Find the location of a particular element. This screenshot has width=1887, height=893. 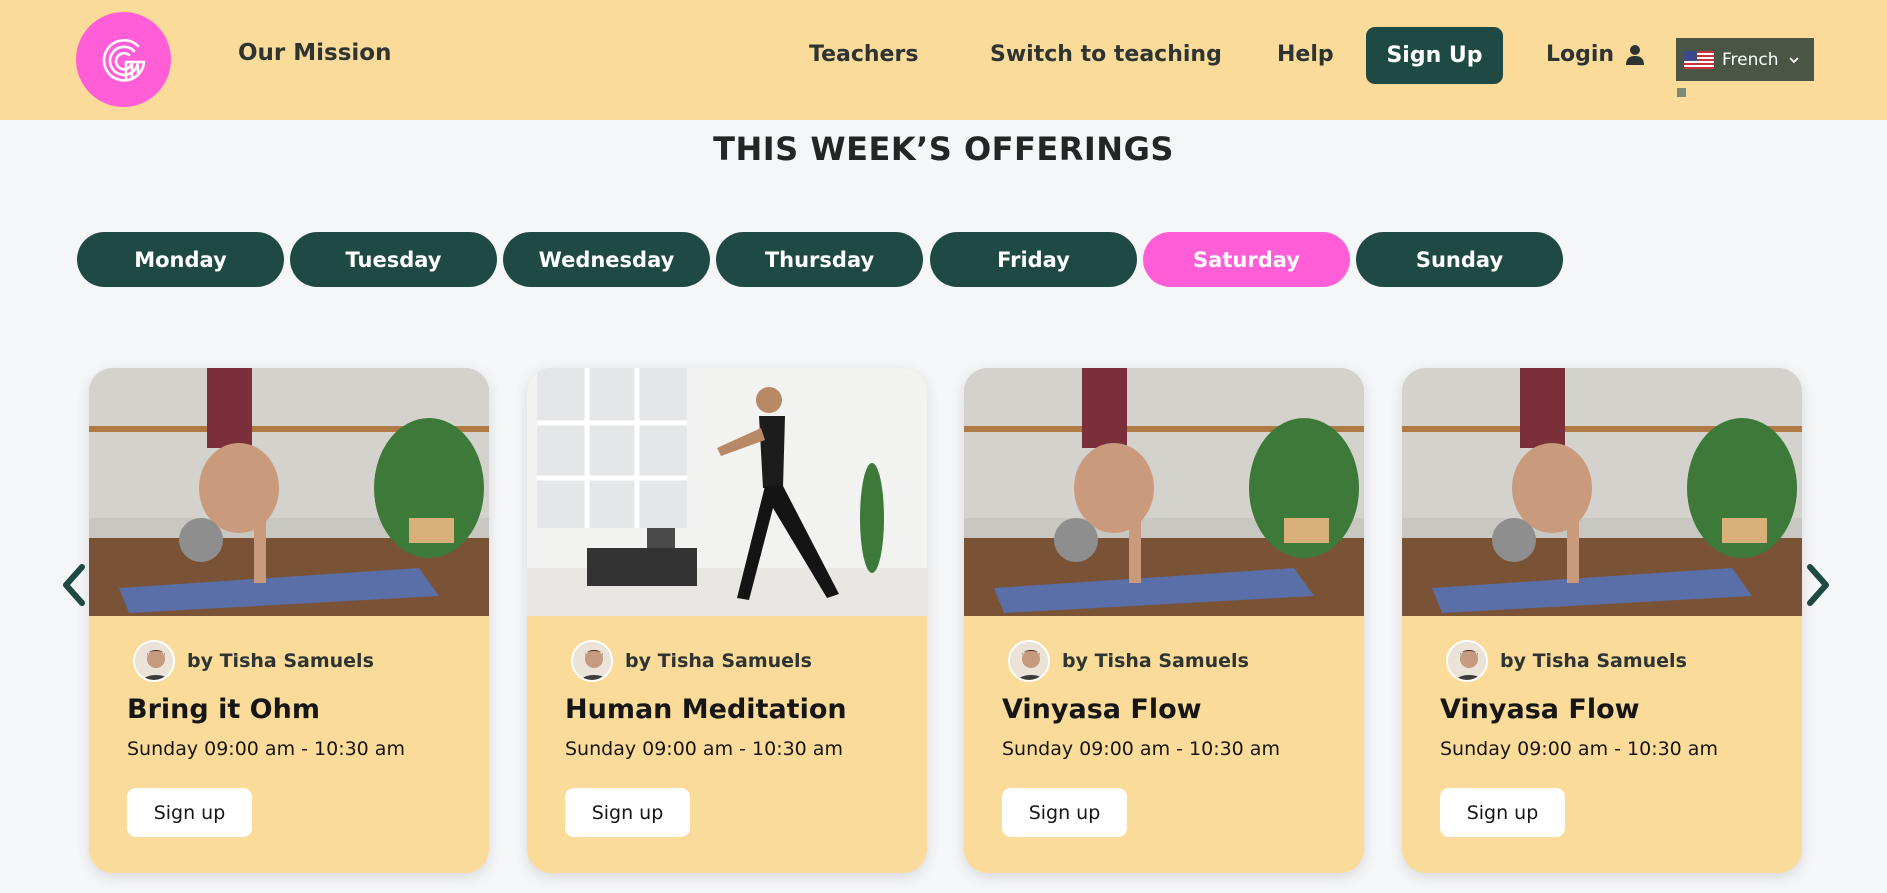

nav-help: Help is located at coordinates (1305, 54).